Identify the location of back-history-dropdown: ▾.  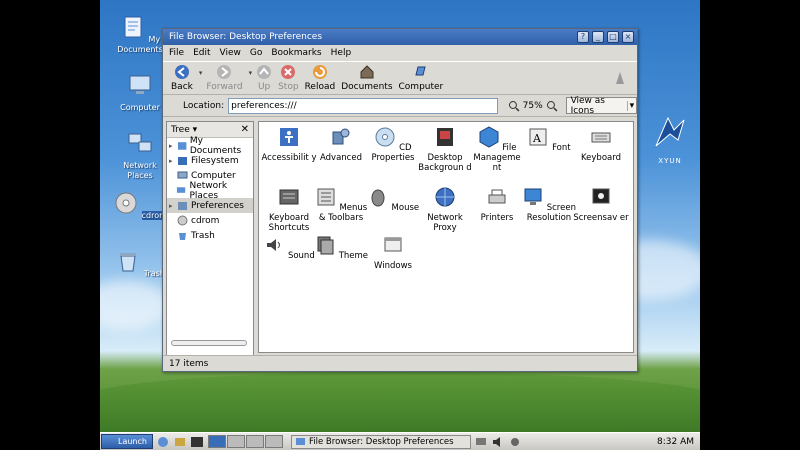
(201, 73).